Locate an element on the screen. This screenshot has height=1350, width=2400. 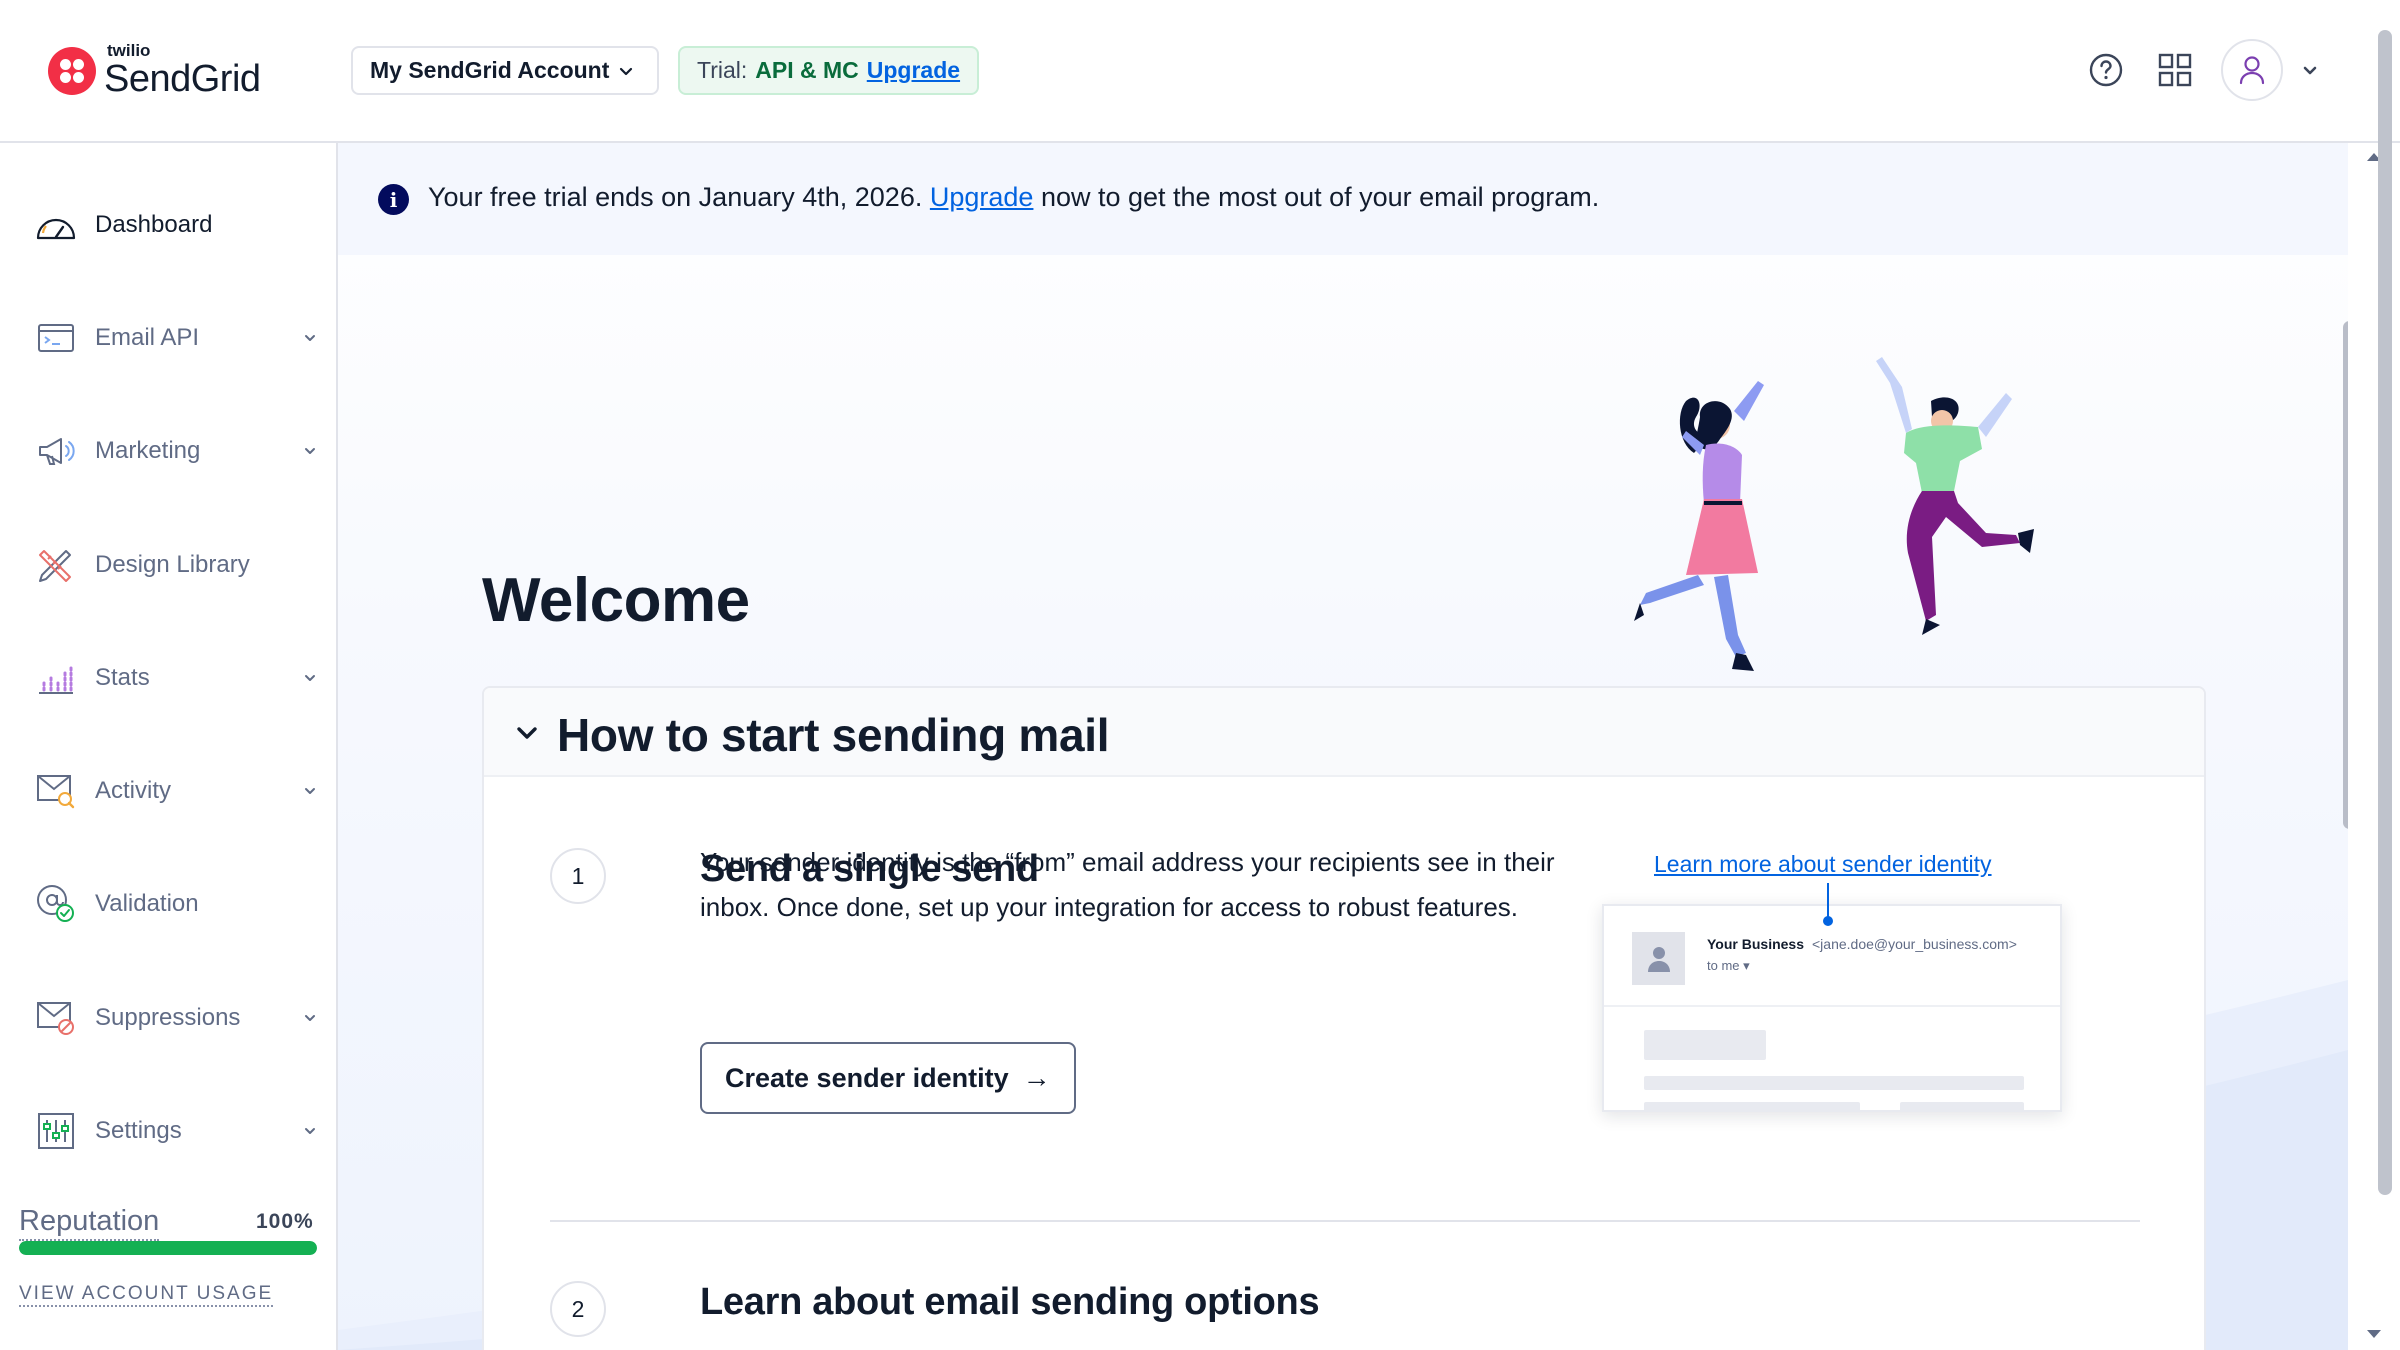
trial-badge: Trial: API & MC Upgrade is located at coordinates (829, 70).